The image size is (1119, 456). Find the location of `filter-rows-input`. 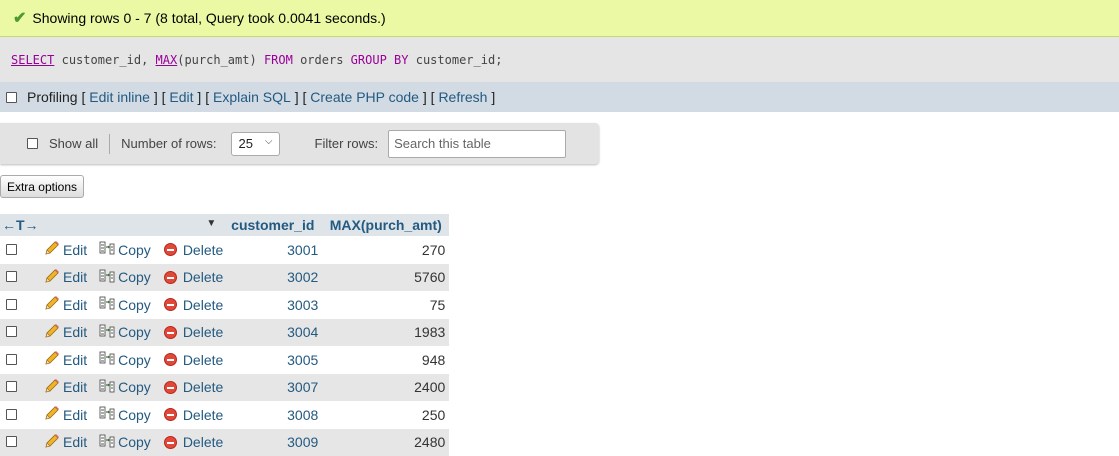

filter-rows-input is located at coordinates (477, 143).